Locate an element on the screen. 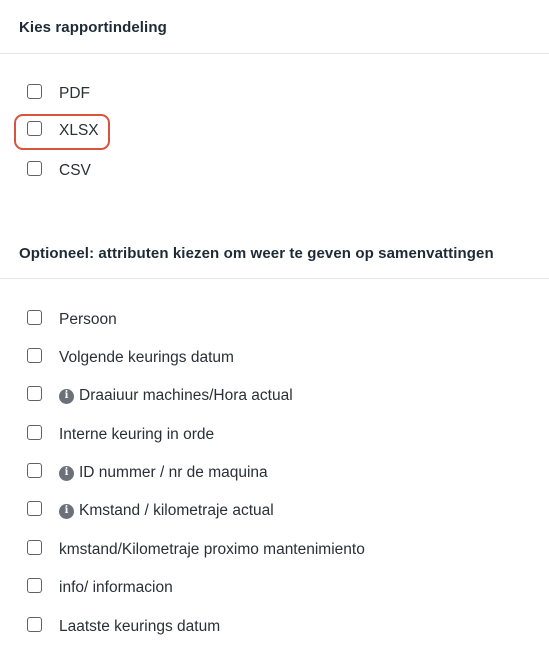 The image size is (549, 656). attribute-option-kmstand: i Kmstand / kilometraje actual is located at coordinates (150, 511).